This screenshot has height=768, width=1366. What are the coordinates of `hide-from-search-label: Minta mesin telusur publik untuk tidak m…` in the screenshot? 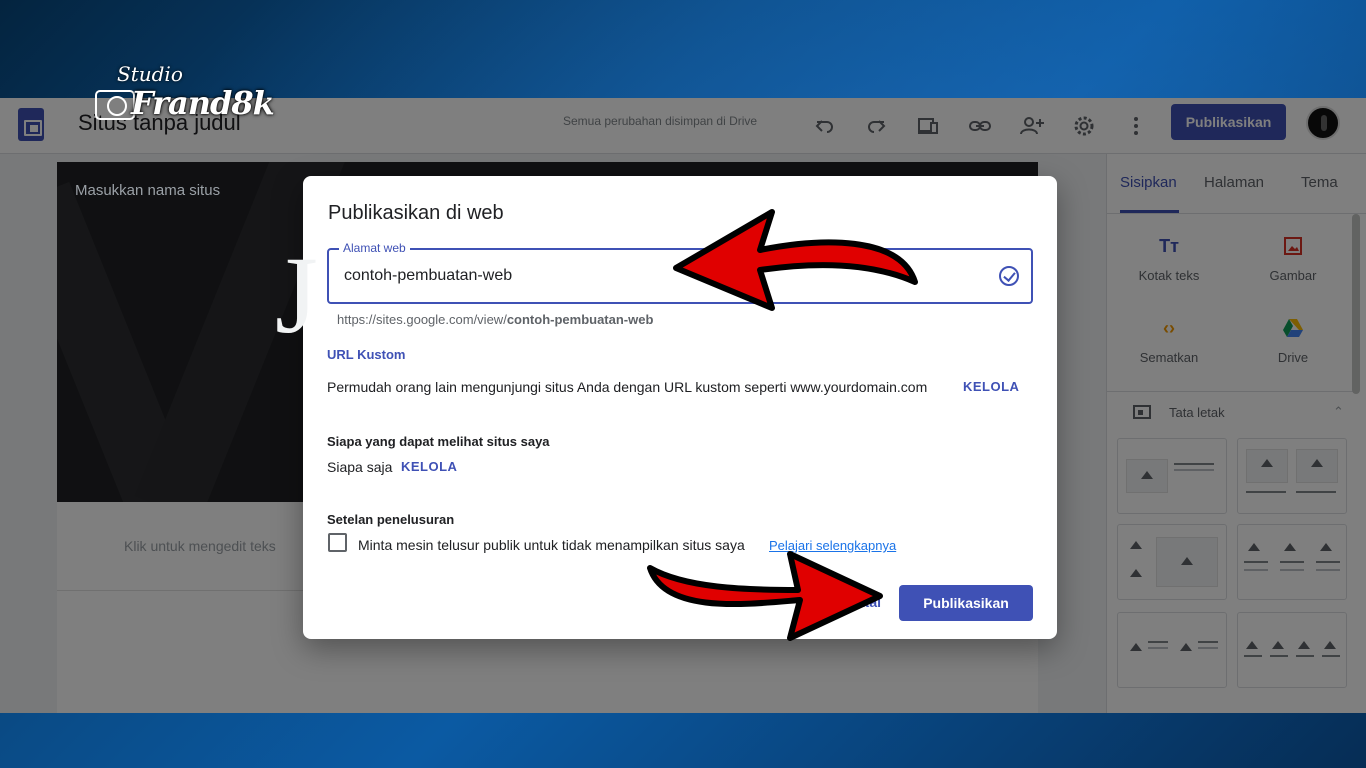 It's located at (551, 545).